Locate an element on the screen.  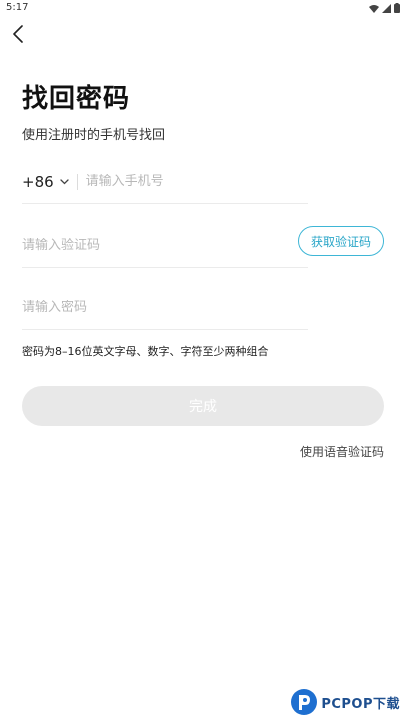
watermark: PCPOP下载 is located at coordinates (345, 702).